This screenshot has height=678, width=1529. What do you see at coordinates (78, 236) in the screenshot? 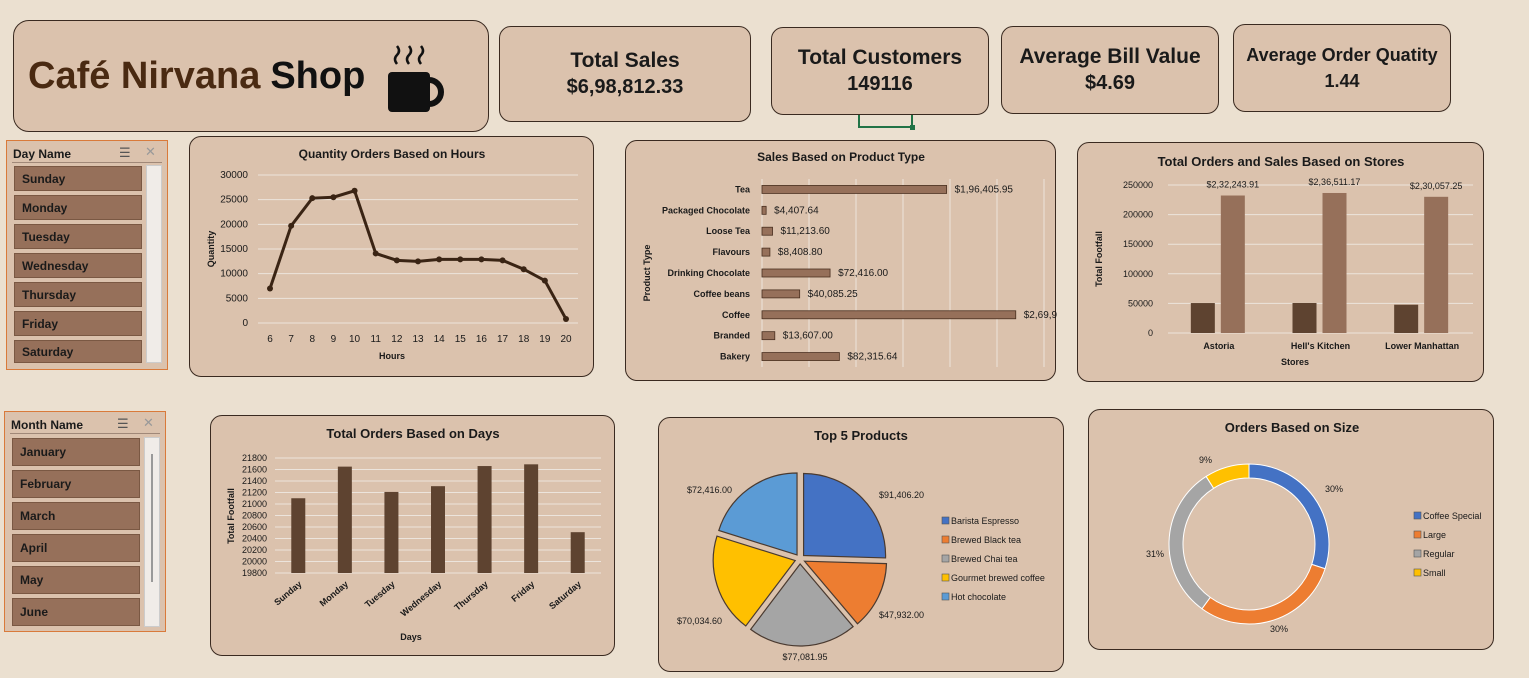
I see `slicer-item: Tuesday` at bounding box center [78, 236].